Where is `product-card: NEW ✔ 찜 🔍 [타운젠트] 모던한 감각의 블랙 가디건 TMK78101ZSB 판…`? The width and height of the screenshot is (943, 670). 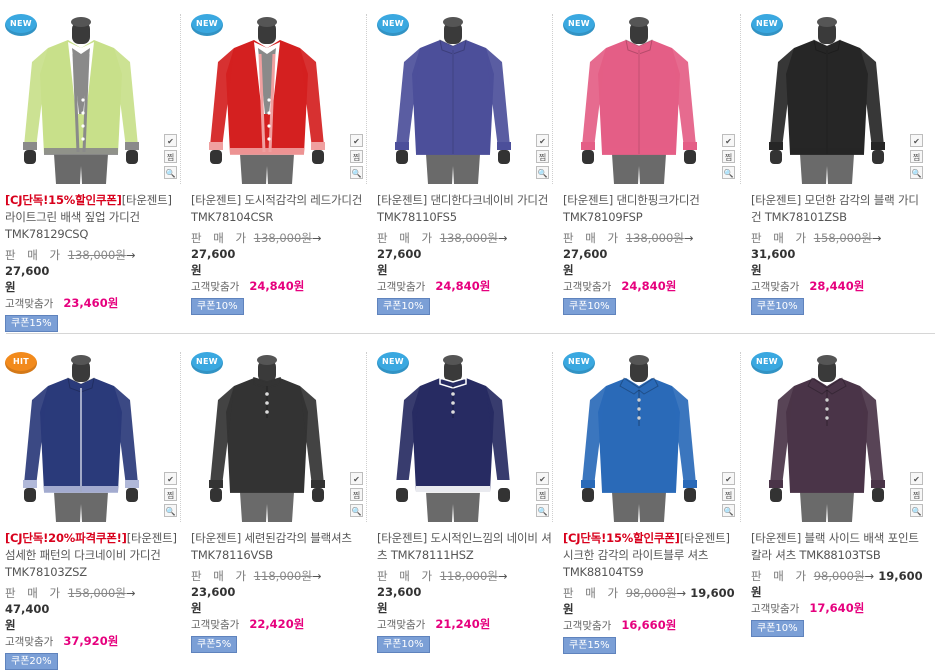
product-card: NEW ✔ 찜 🔍 [타운젠트] 모던한 감각의 블랙 가디건 TMK78101ZSB 판… is located at coordinates (833, 161).